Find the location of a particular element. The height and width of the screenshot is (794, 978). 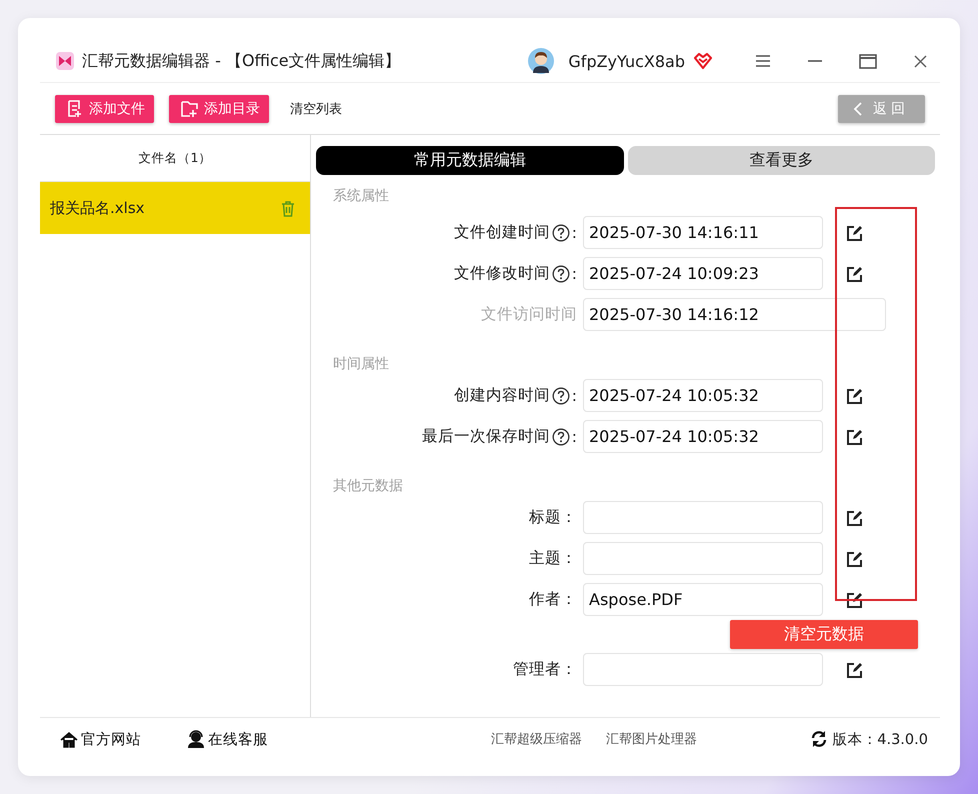

close-icon is located at coordinates (920, 61).